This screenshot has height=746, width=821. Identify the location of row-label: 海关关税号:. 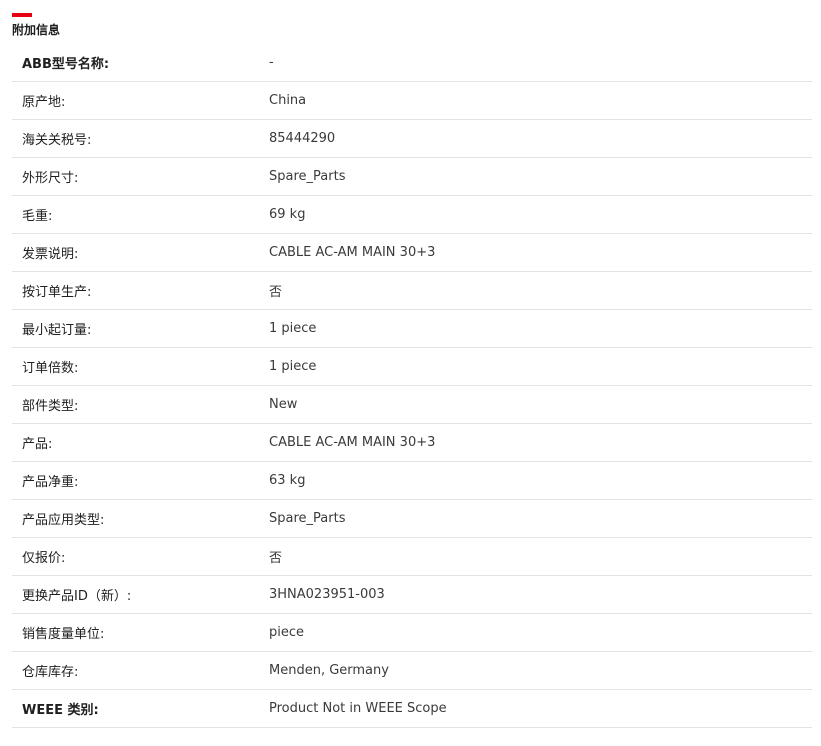
(57, 140).